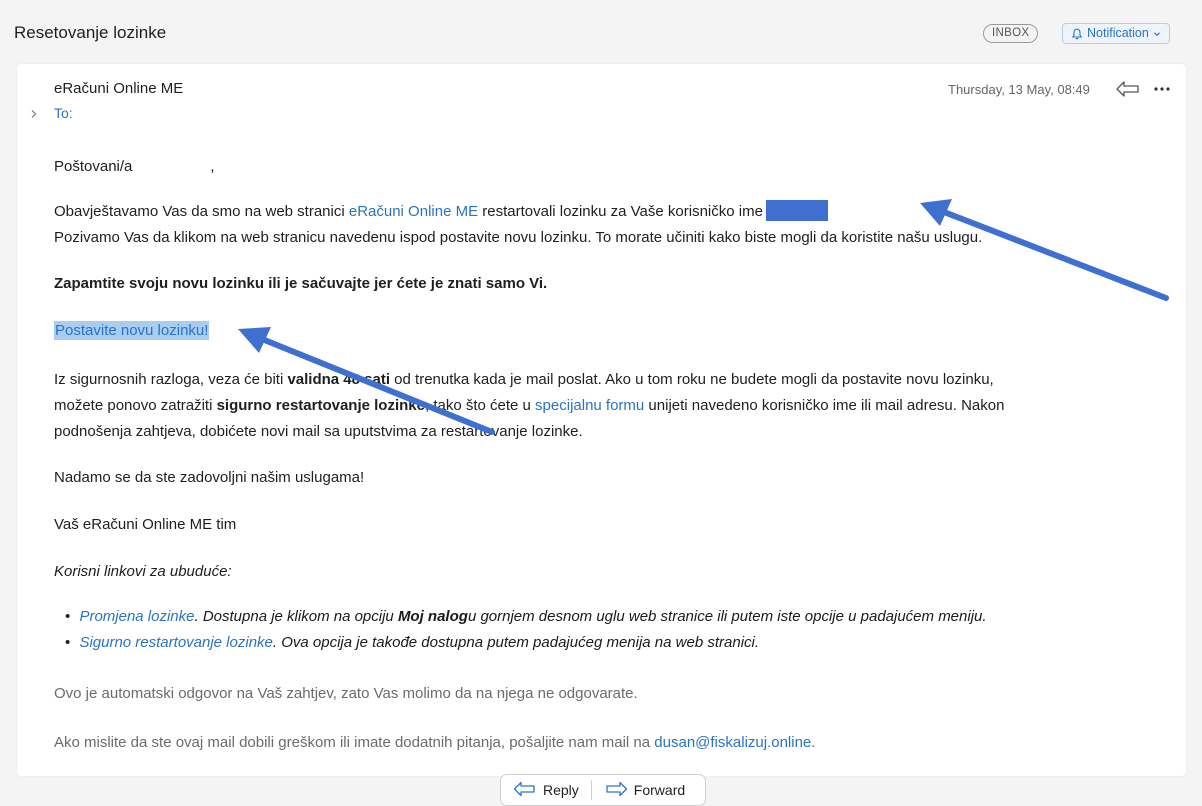  Describe the element at coordinates (296, 616) in the screenshot. I see `li1-text-a: . Dostupna je klikom na opciju` at that location.